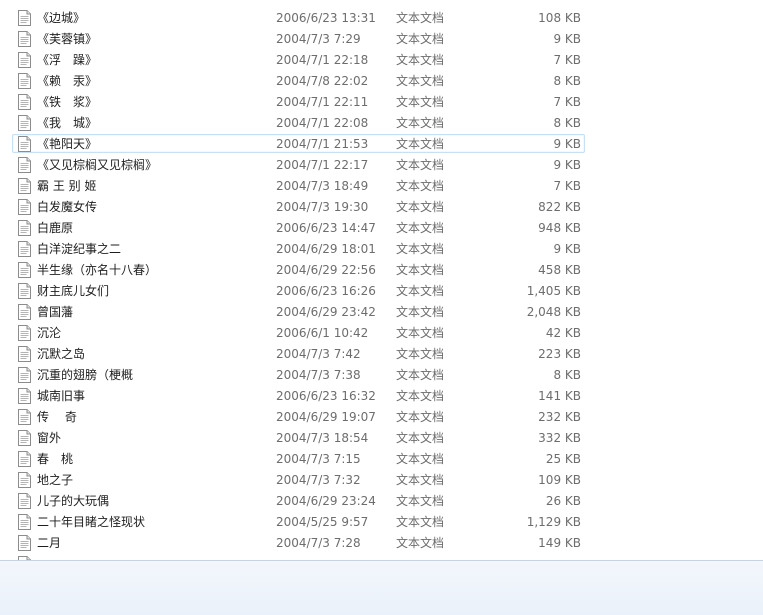 The image size is (763, 615). I want to click on file-row: 春 桃 2004/7/3 7:15 文本文档 25 KB, so click(298, 458).